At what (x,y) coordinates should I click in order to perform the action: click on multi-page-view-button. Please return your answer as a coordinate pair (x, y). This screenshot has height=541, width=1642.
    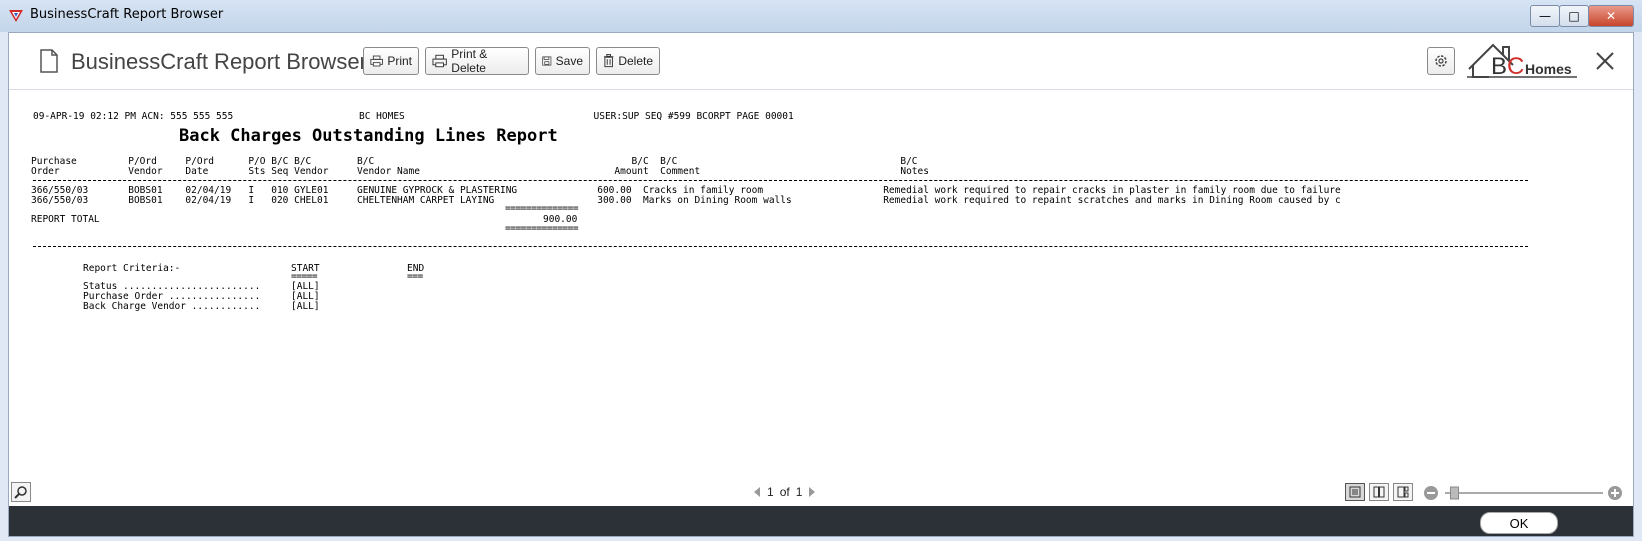
    Looking at the image, I should click on (1403, 492).